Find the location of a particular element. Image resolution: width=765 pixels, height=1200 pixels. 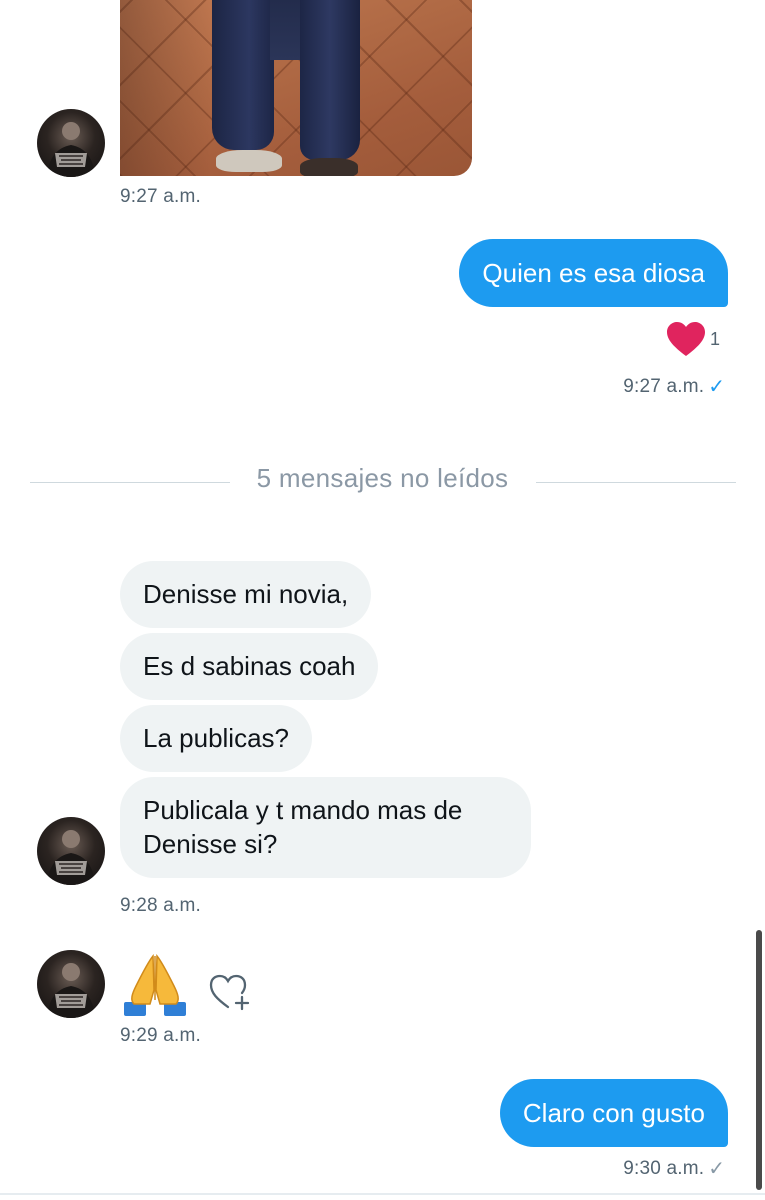

heart-icon is located at coordinates (686, 339).